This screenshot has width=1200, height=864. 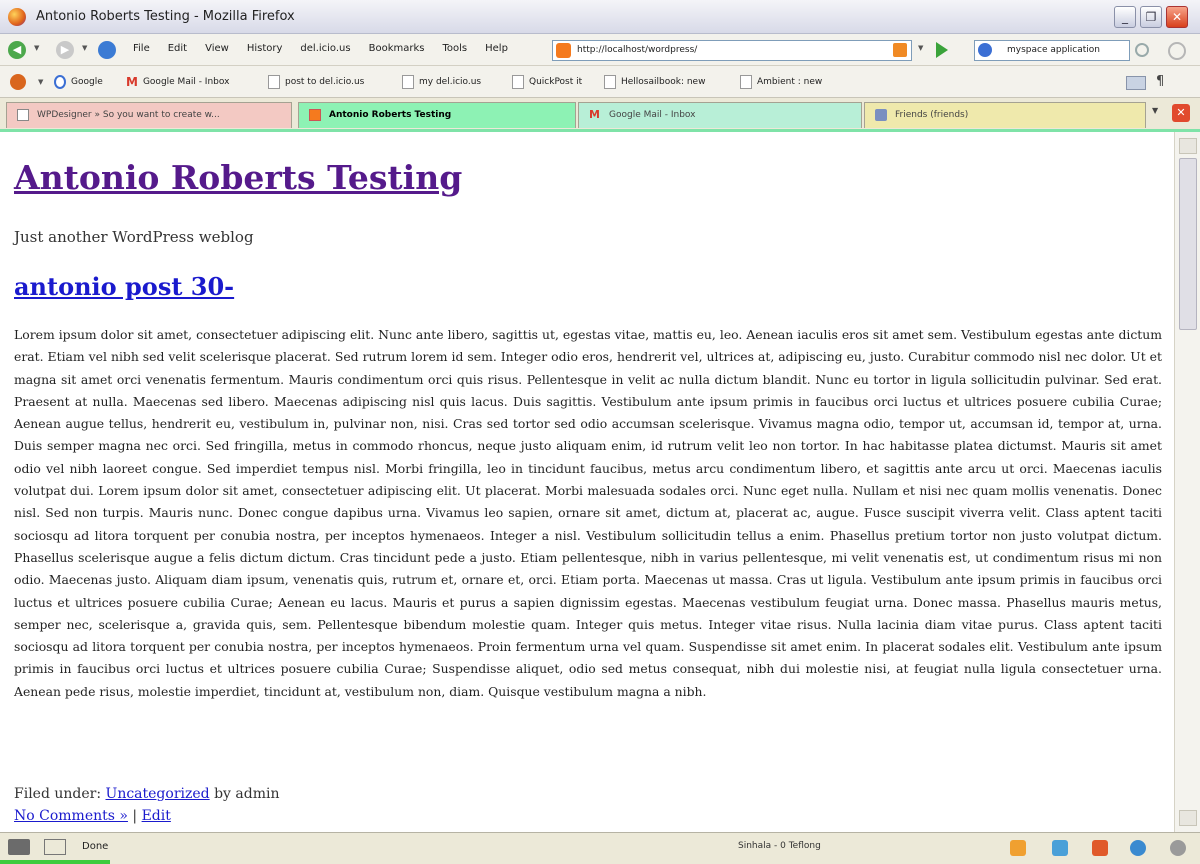 What do you see at coordinates (920, 48) in the screenshot?
I see `address-history-dropdown: ▼` at bounding box center [920, 48].